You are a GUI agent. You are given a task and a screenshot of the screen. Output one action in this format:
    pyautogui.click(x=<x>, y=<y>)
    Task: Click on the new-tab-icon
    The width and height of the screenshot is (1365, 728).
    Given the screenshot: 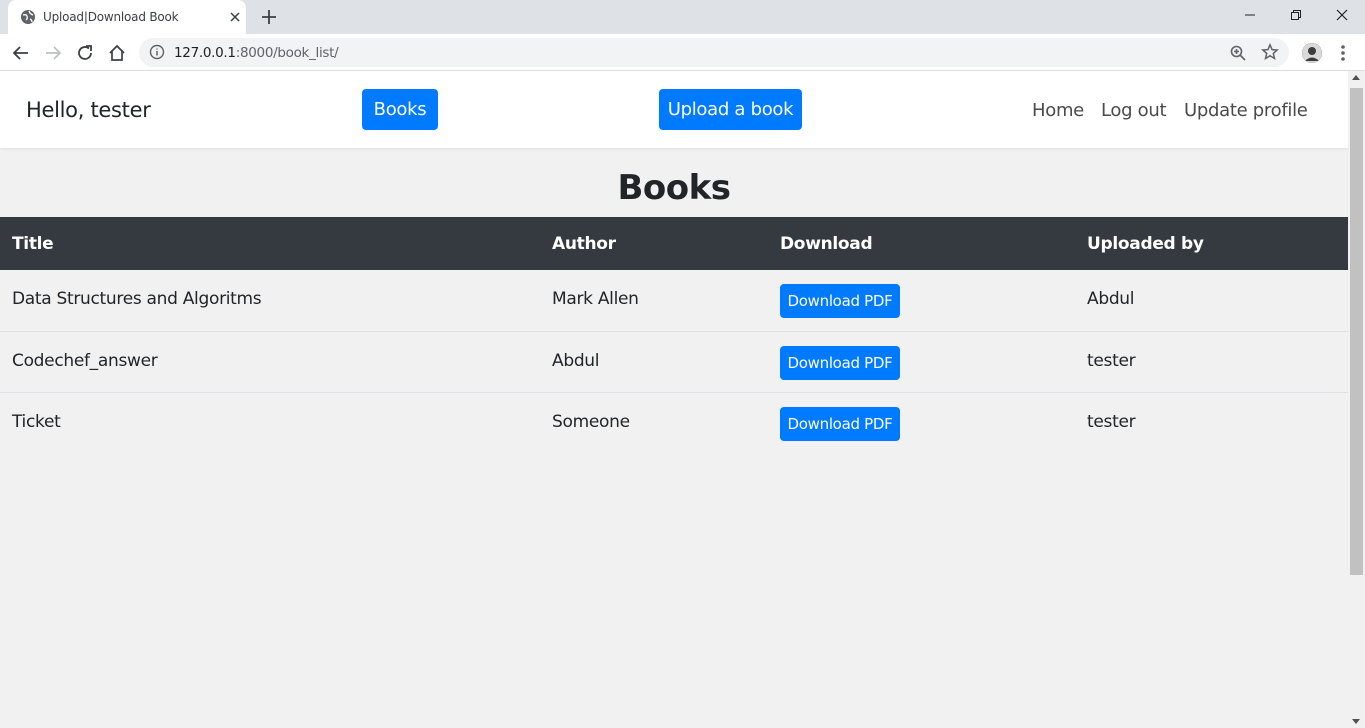 What is the action you would take?
    pyautogui.click(x=269, y=17)
    